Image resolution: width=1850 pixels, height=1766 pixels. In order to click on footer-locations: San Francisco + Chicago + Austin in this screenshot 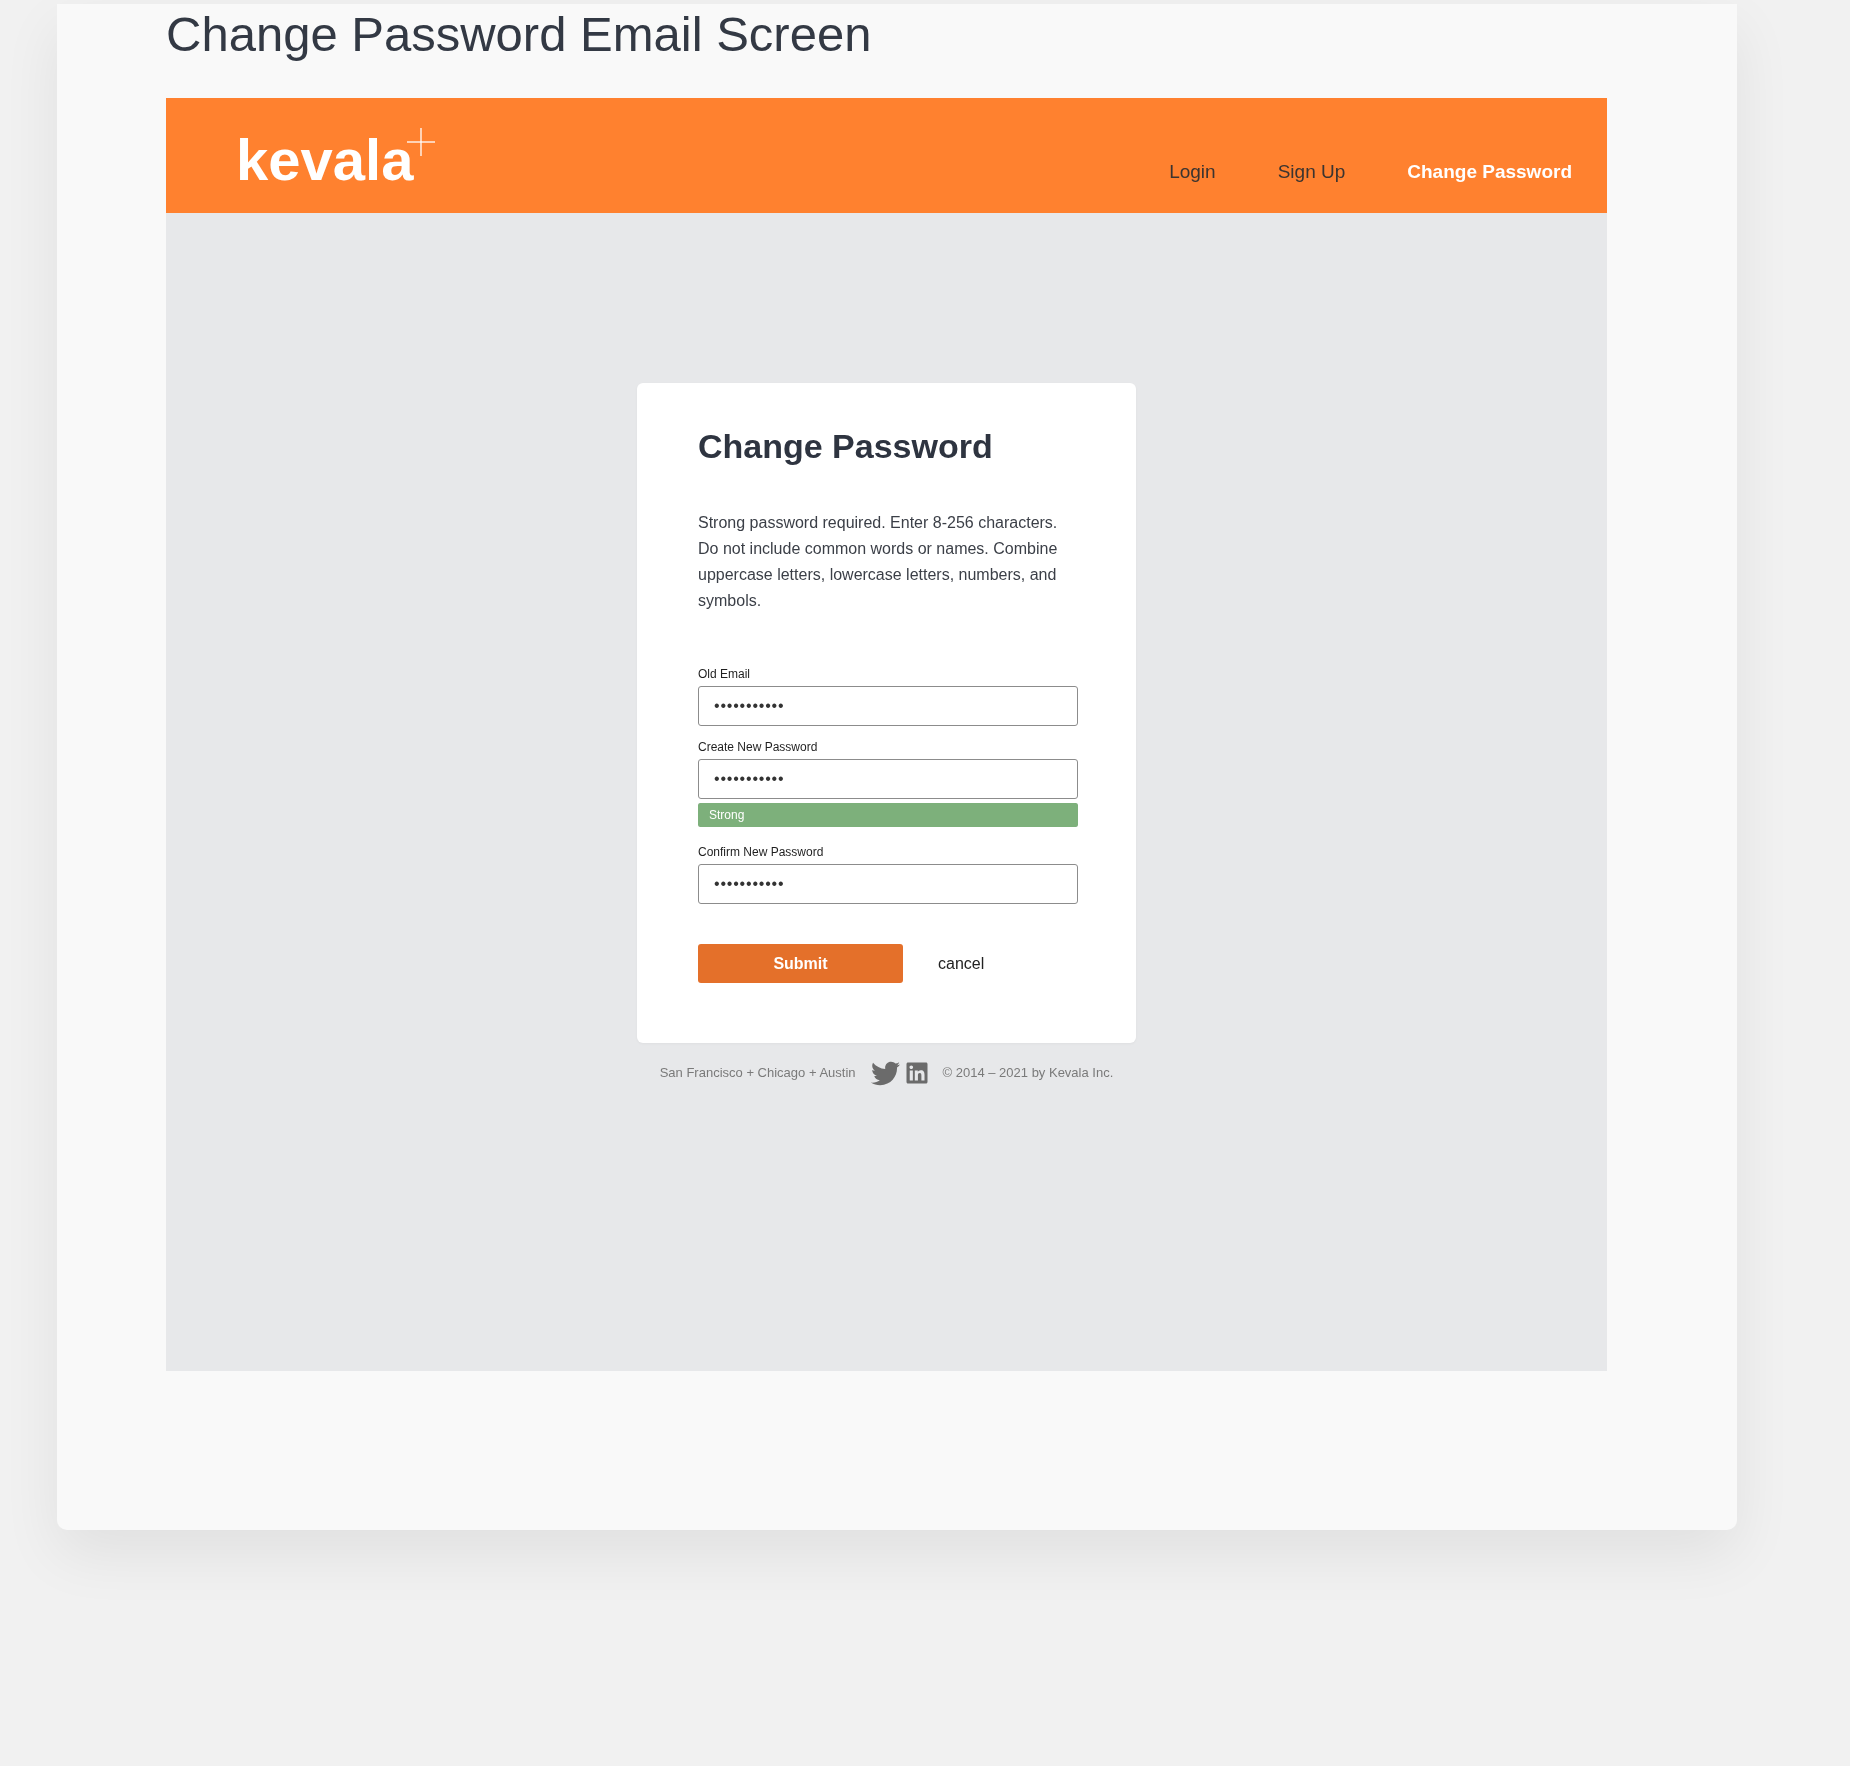, I will do `click(757, 1073)`.